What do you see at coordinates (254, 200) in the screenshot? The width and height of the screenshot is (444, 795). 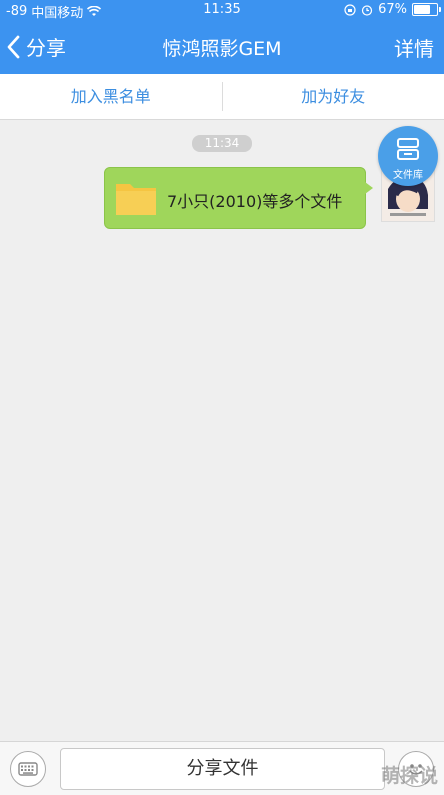 I see `message-text: 7小只(2010)等多个文件` at bounding box center [254, 200].